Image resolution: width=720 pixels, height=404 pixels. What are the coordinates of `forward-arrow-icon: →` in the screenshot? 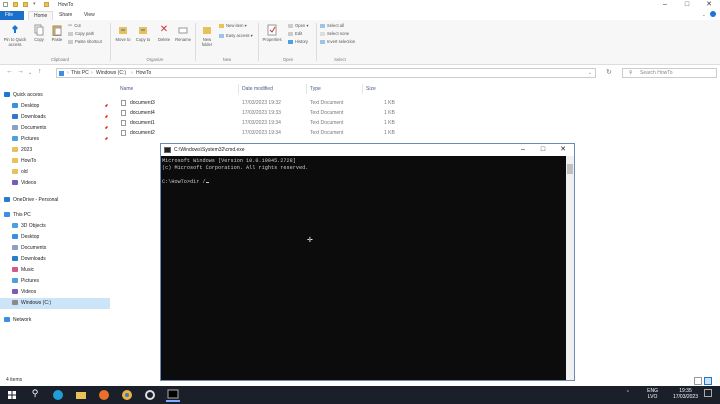 It's located at (20, 71).